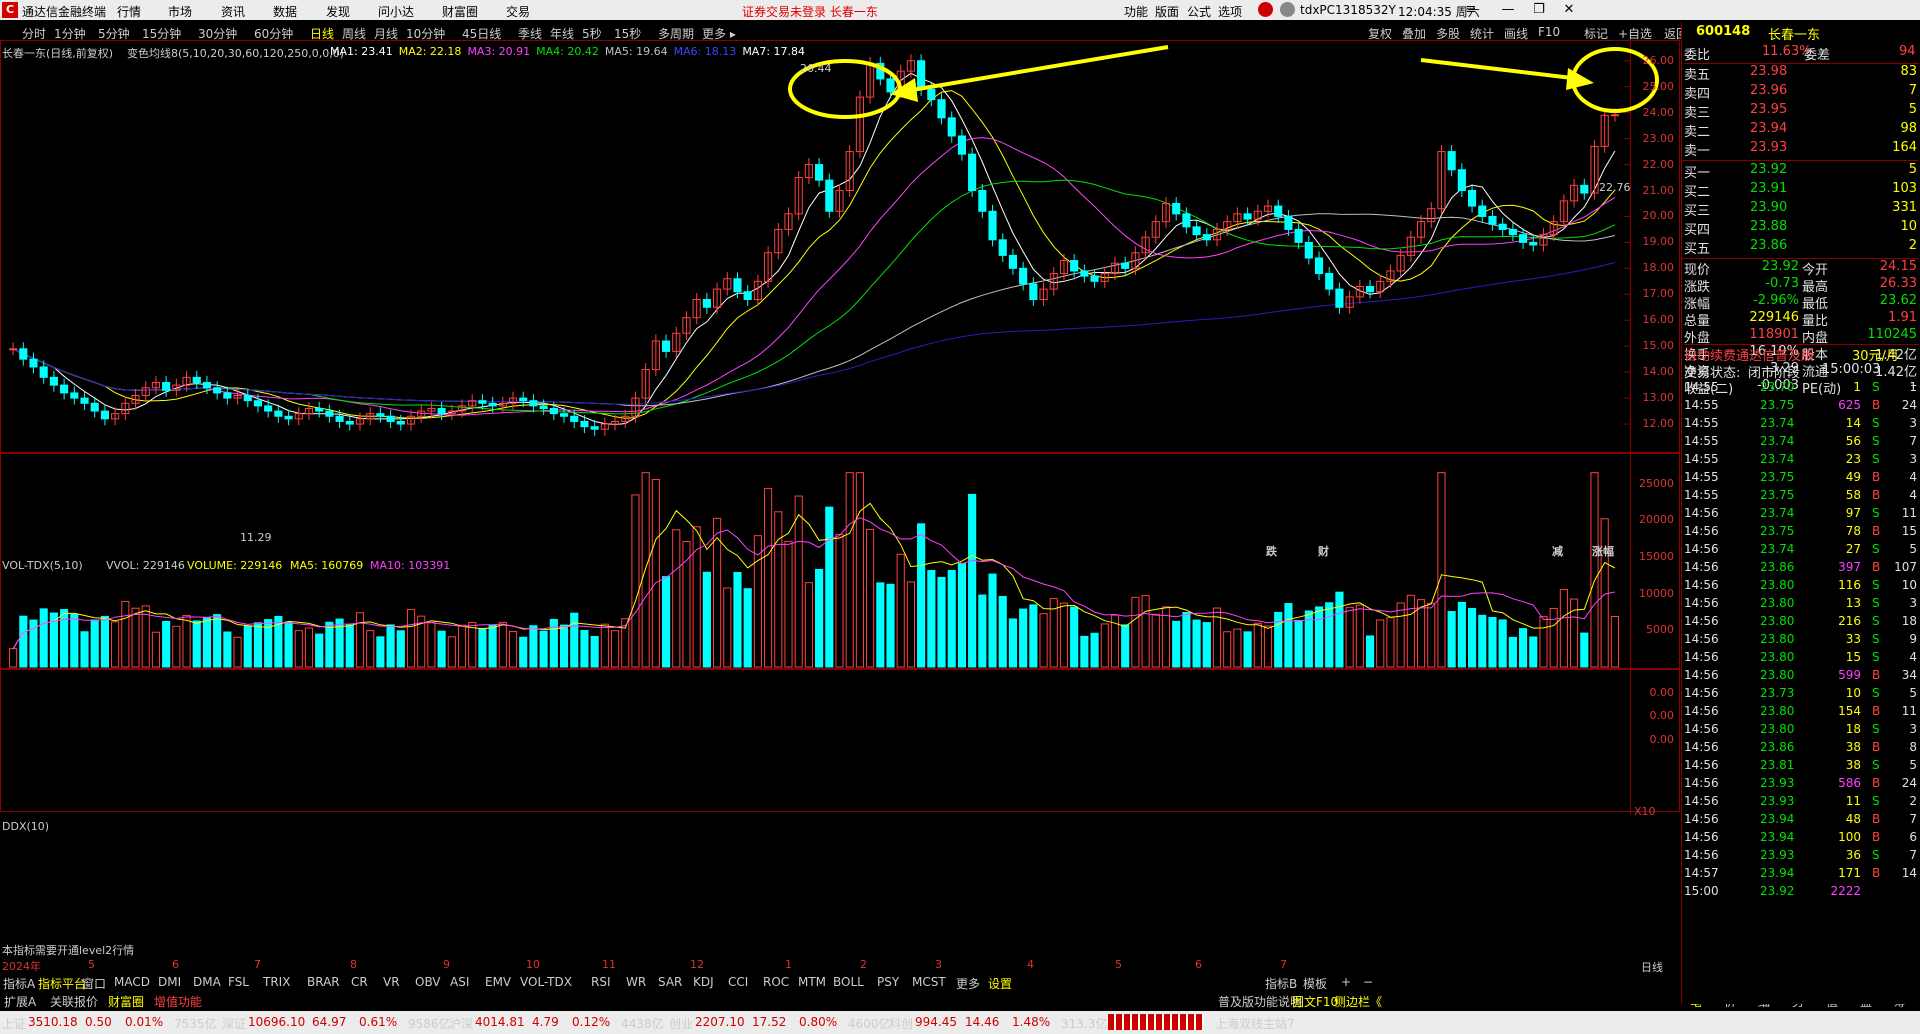 This screenshot has width=1920, height=1034. I want to click on y-tick-7: 19.00, so click(1658, 242).